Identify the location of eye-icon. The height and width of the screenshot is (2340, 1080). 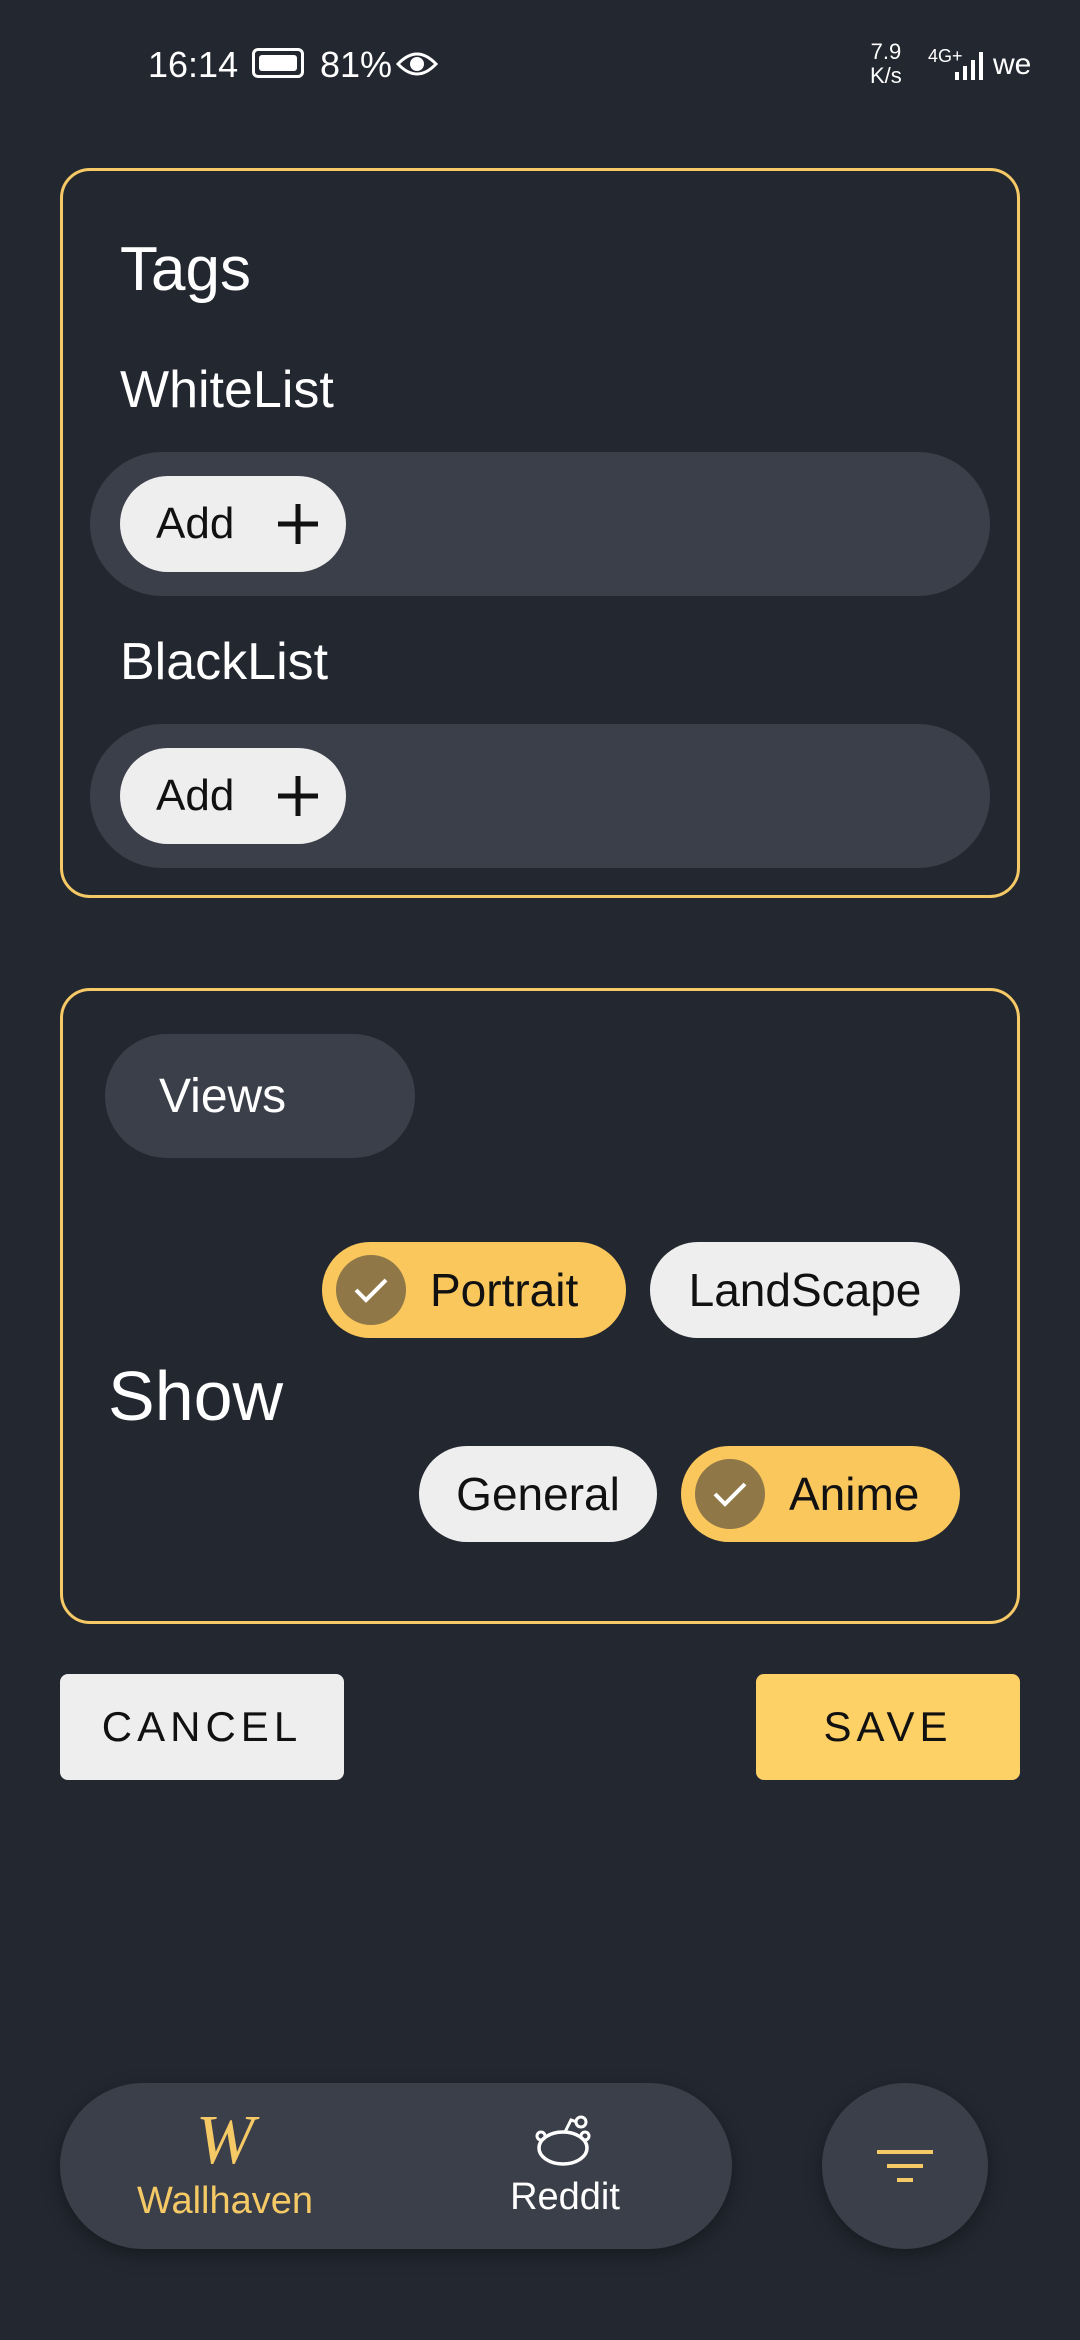
(417, 64).